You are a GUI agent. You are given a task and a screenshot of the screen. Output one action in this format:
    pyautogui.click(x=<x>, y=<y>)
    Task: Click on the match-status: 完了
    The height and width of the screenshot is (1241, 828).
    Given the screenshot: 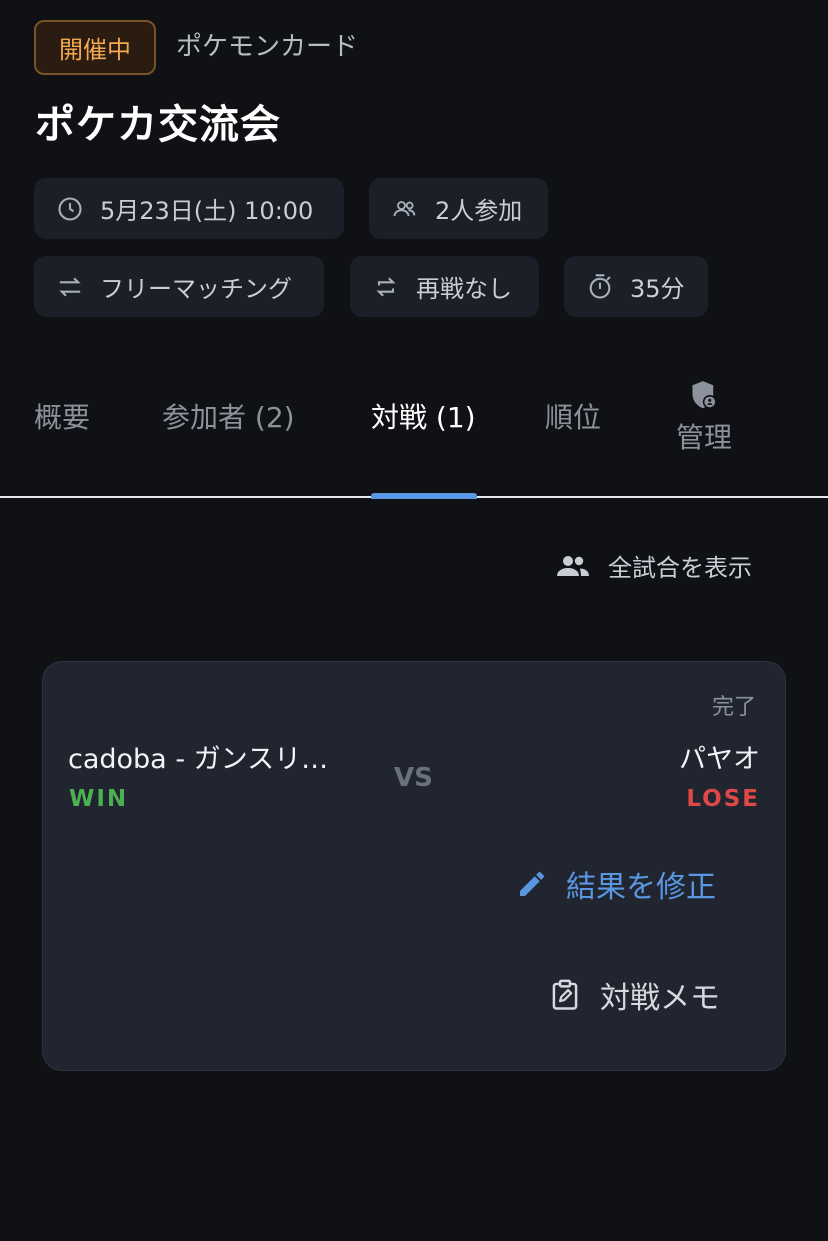 What is the action you would take?
    pyautogui.click(x=734, y=707)
    